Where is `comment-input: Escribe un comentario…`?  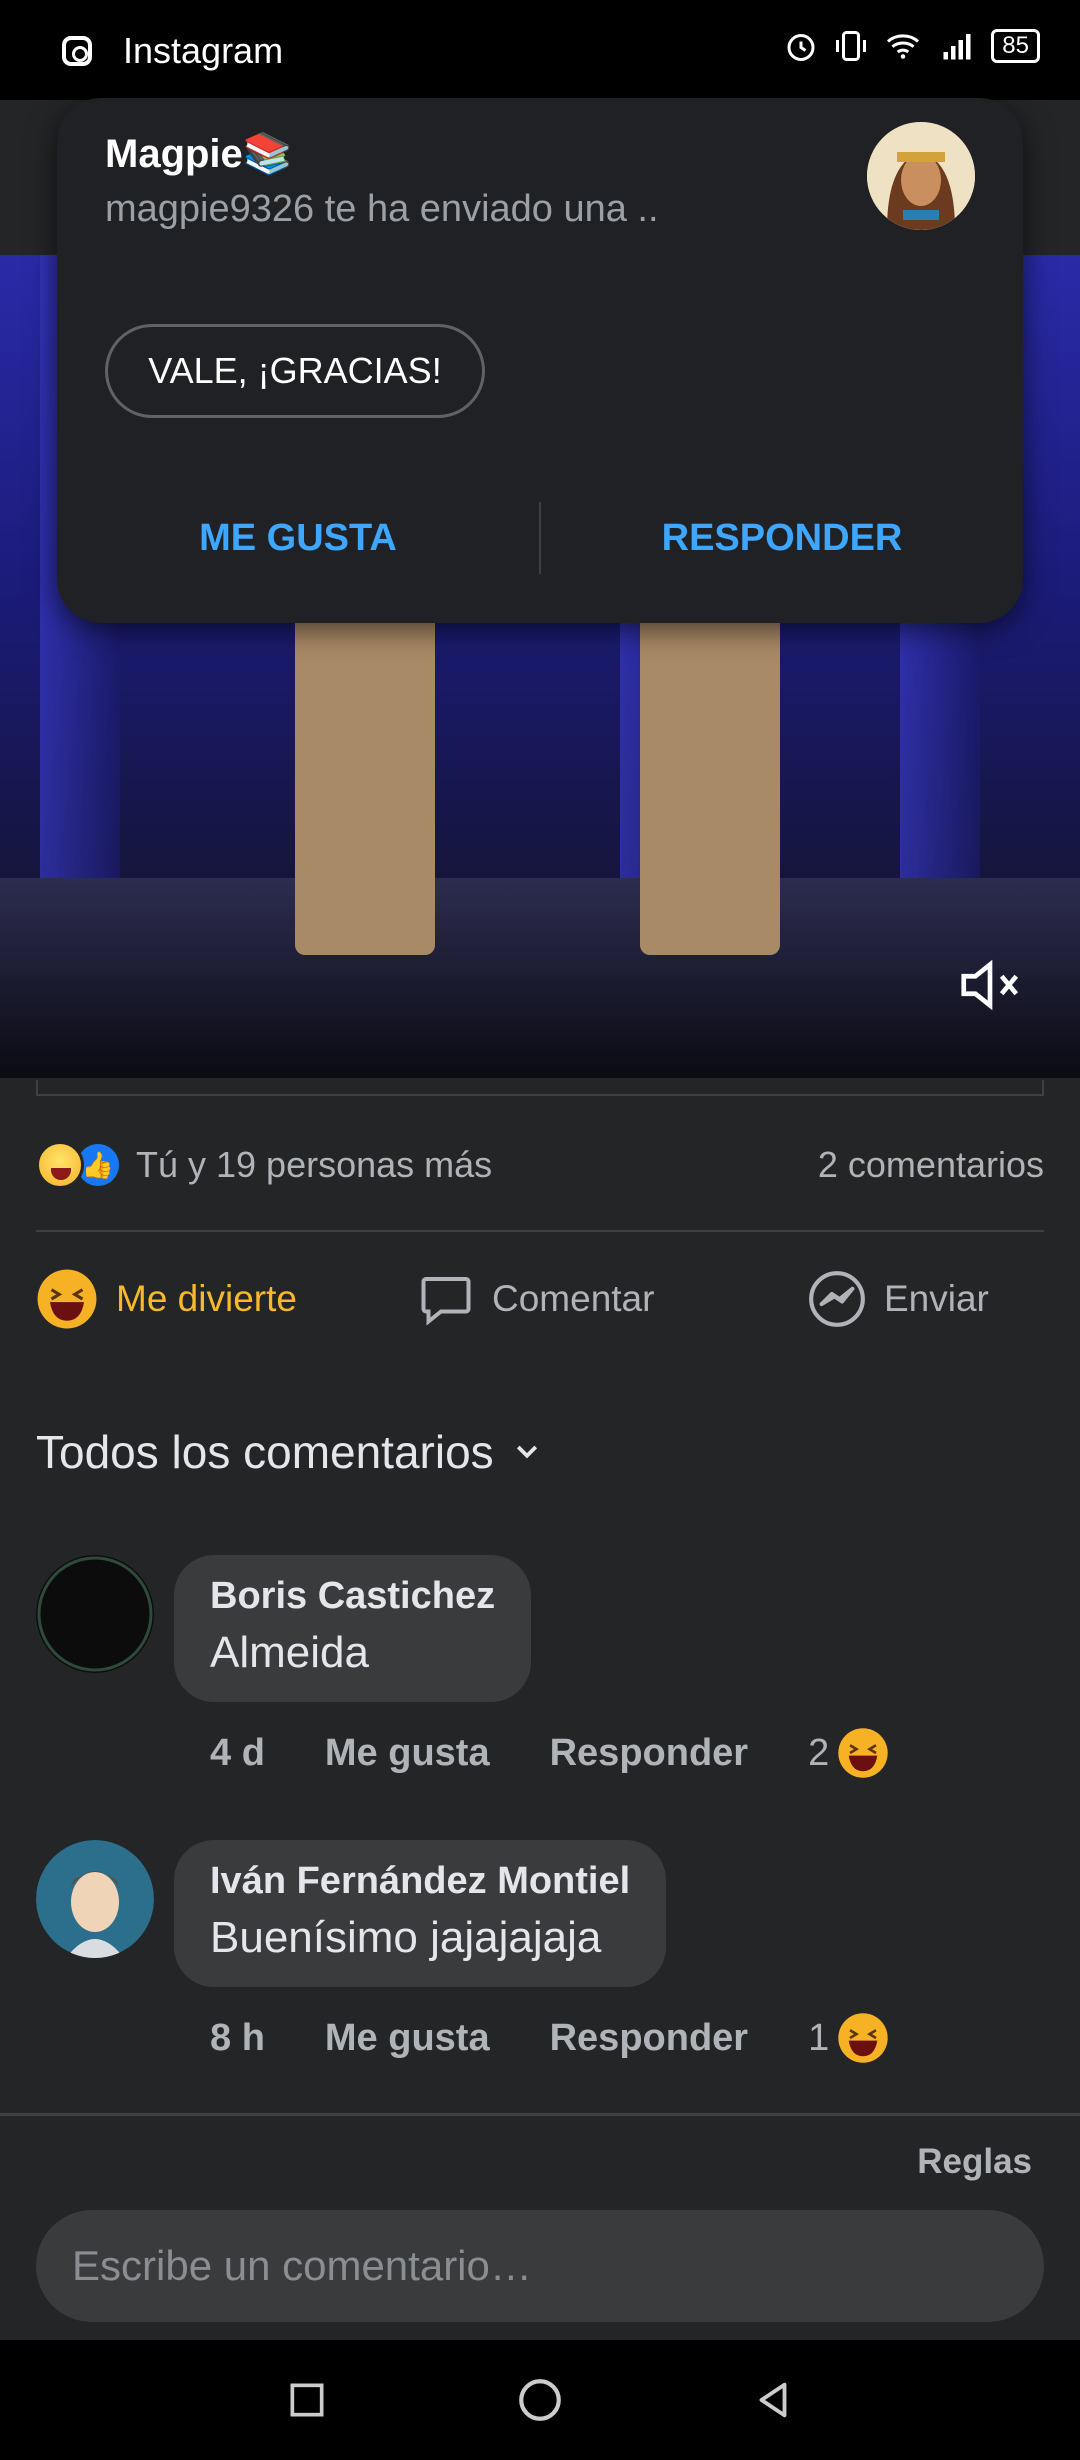 comment-input: Escribe un comentario… is located at coordinates (540, 2266).